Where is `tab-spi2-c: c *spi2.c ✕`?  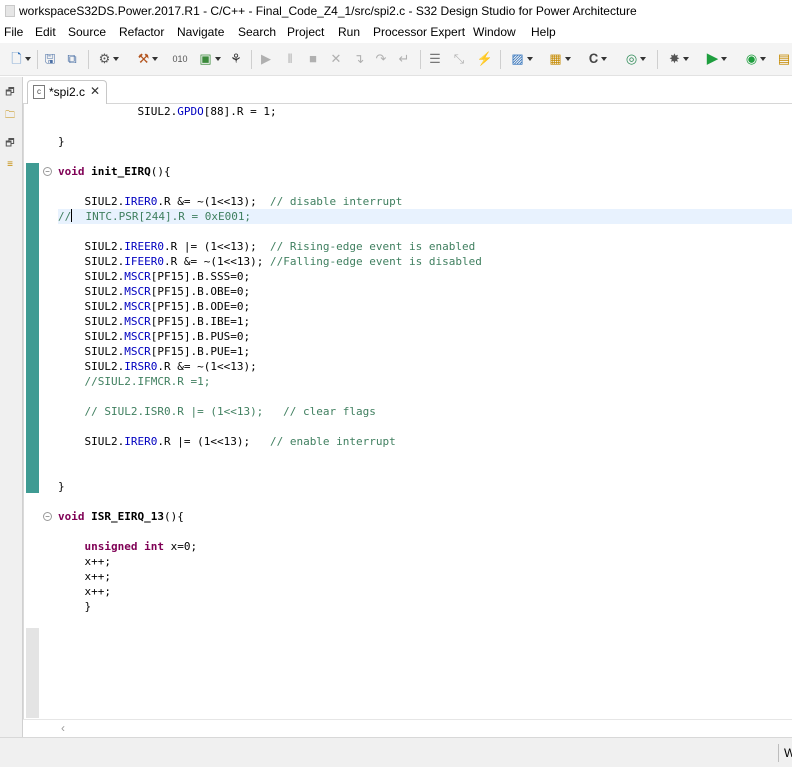
tab-spi2-c: c *spi2.c ✕ is located at coordinates (67, 92).